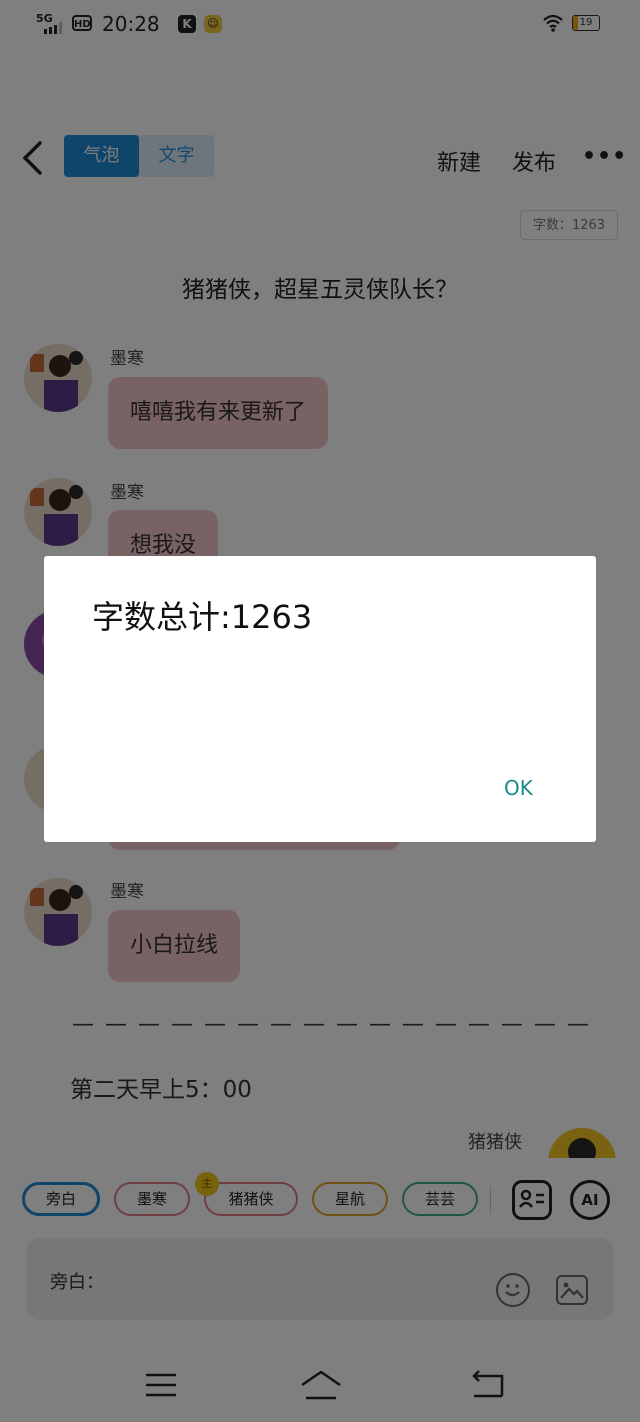 The image size is (640, 1422). What do you see at coordinates (518, 788) in the screenshot?
I see `ok-button: OK` at bounding box center [518, 788].